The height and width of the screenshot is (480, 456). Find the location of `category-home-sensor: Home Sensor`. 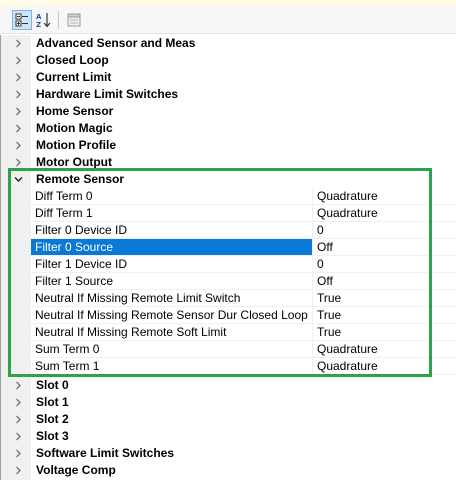

category-home-sensor: Home Sensor is located at coordinates (228, 111).